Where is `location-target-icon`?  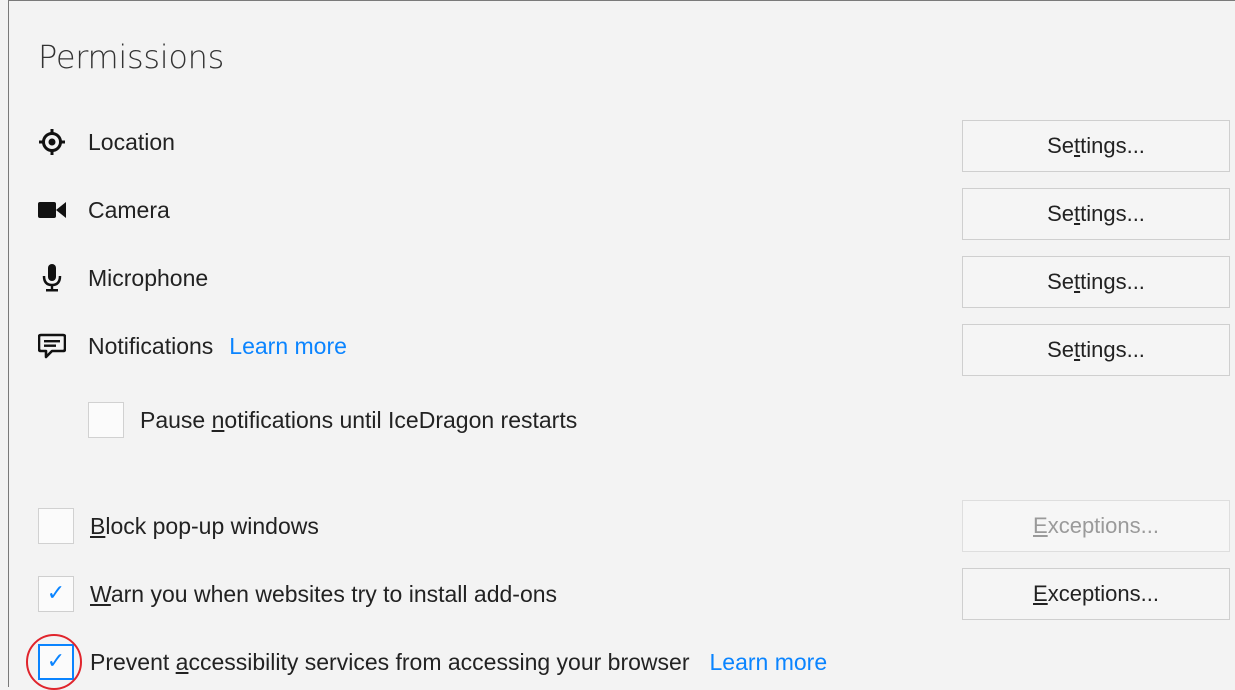 location-target-icon is located at coordinates (52, 142).